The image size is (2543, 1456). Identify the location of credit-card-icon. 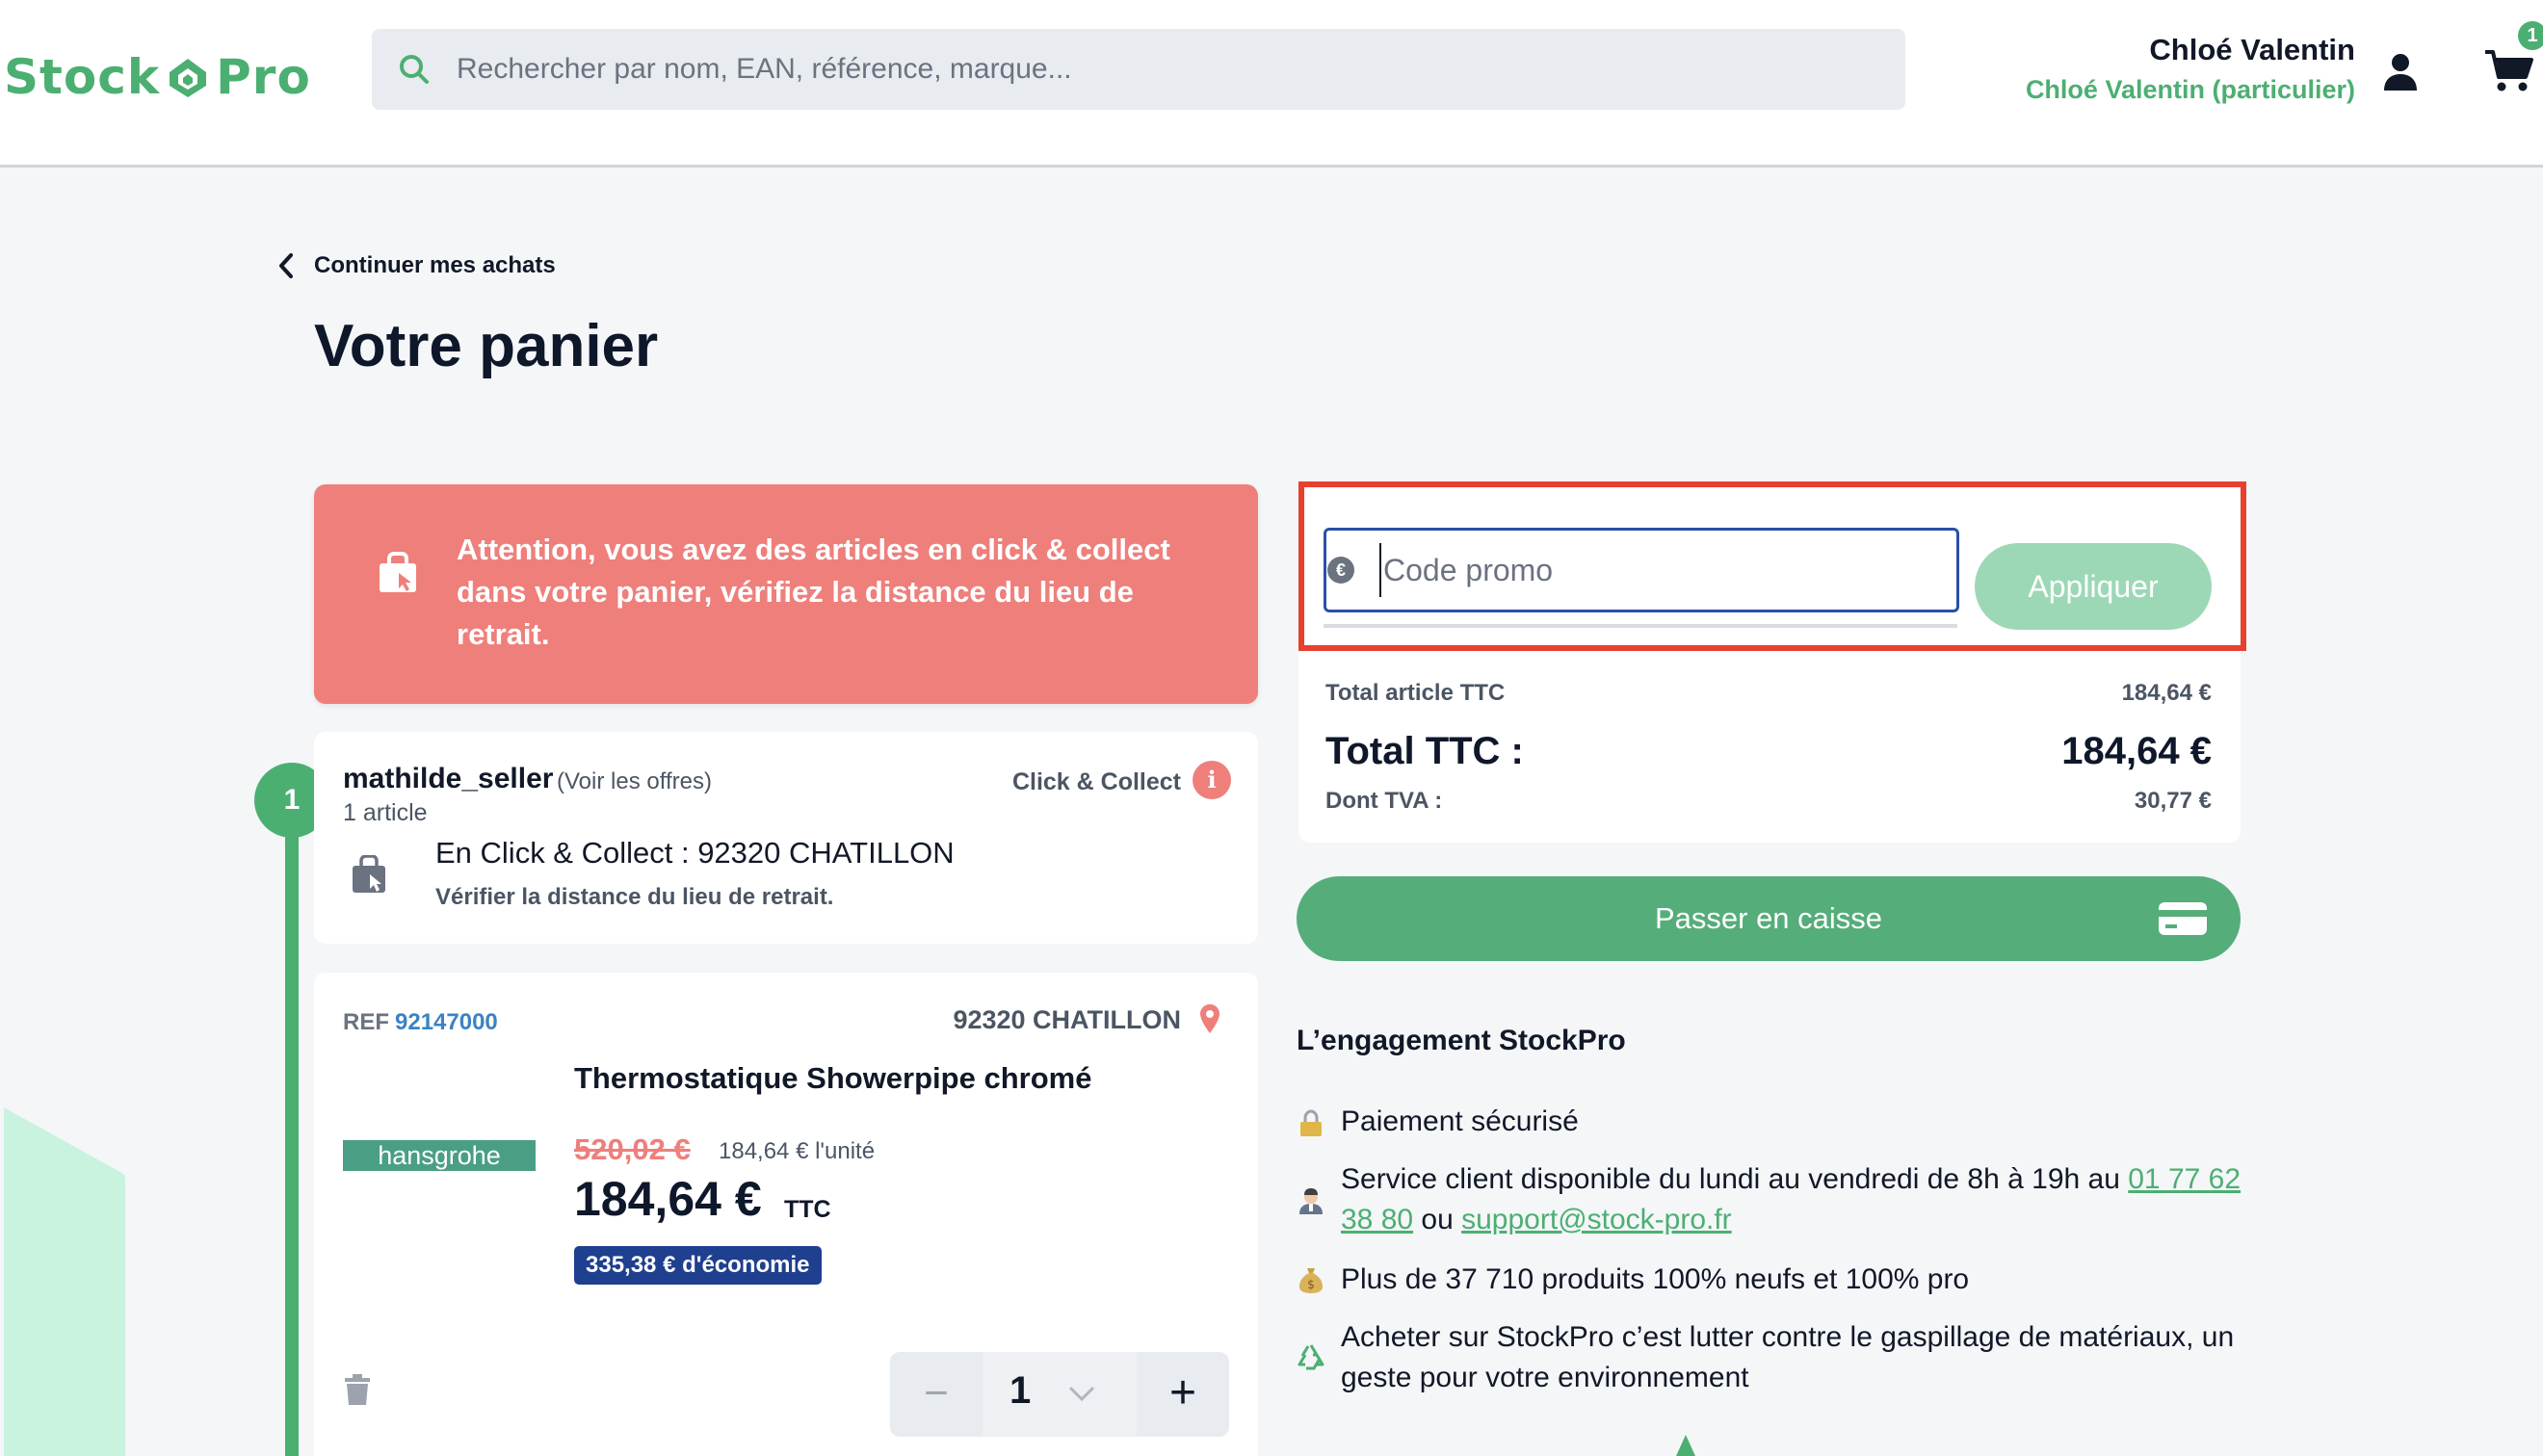
(2183, 919).